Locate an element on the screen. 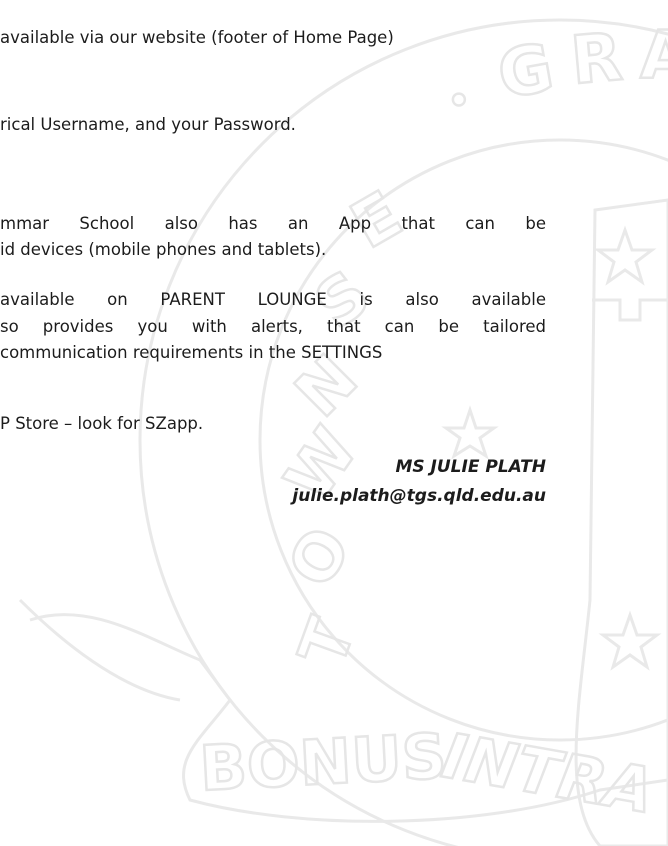  body-text-line: mmar School also has an App that can be is located at coordinates (273, 223).